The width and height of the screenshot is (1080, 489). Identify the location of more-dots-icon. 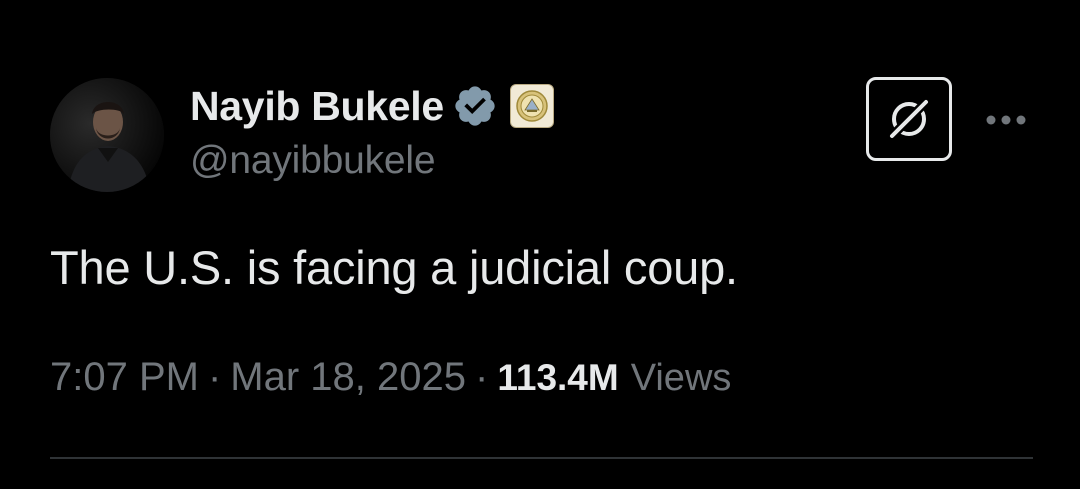
(1006, 120).